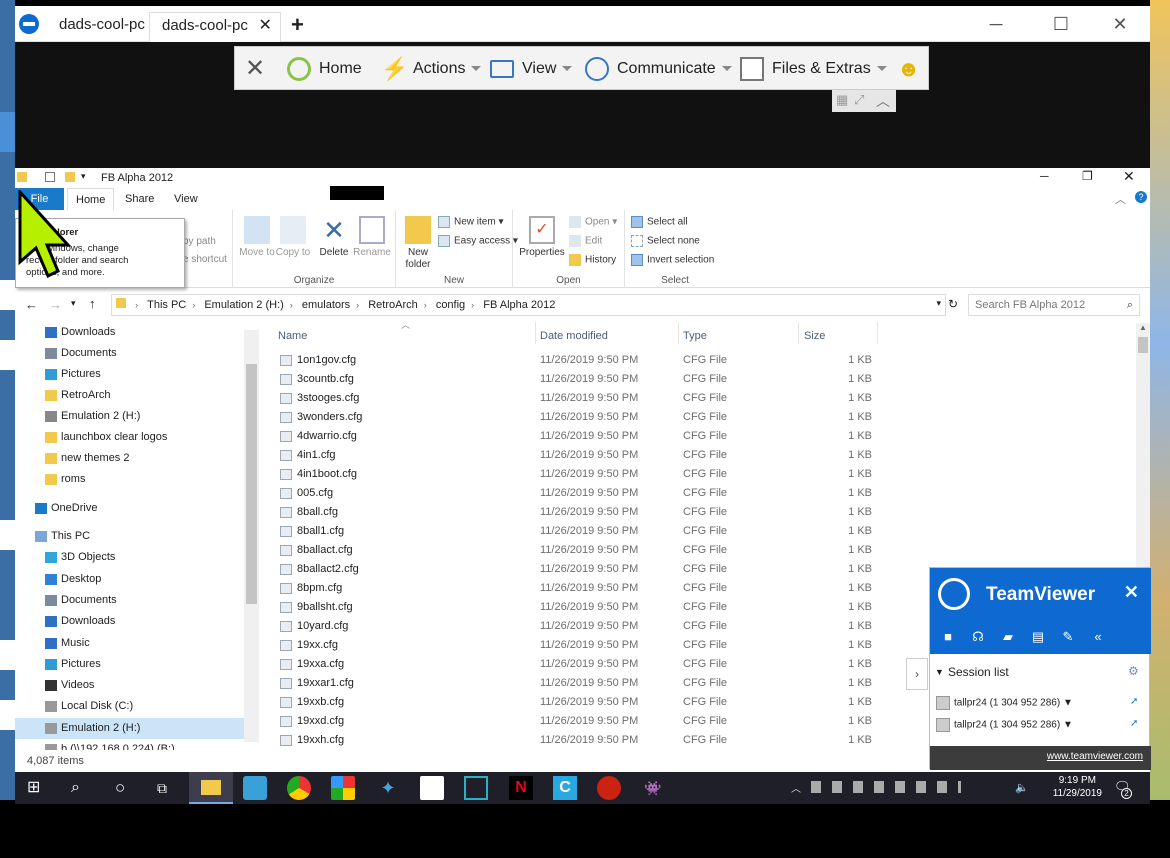 The width and height of the screenshot is (1170, 858). What do you see at coordinates (1008, 637) in the screenshot?
I see `chat-icon: ▰` at bounding box center [1008, 637].